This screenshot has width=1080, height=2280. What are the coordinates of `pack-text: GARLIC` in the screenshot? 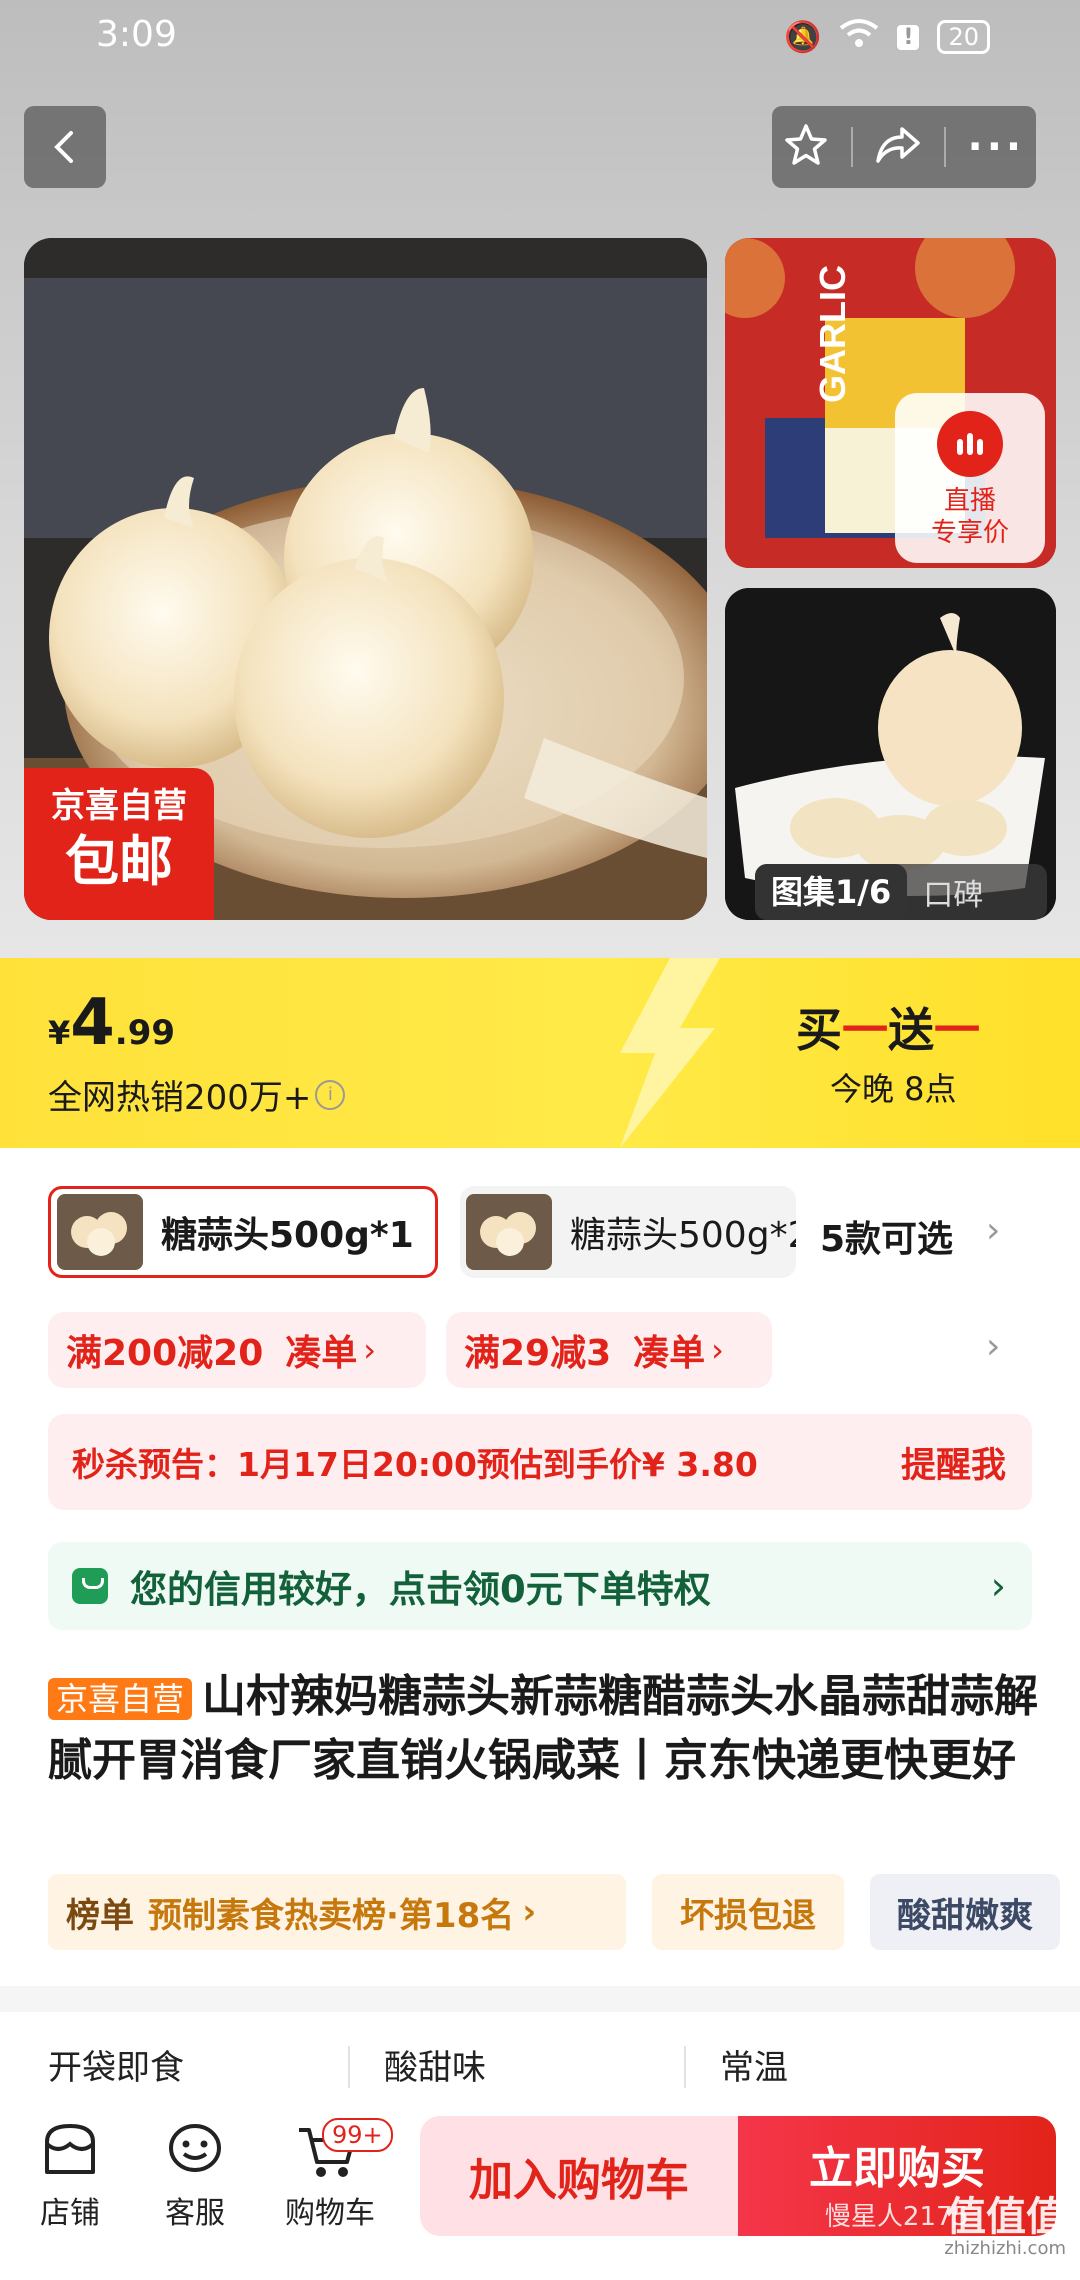 It's located at (832, 334).